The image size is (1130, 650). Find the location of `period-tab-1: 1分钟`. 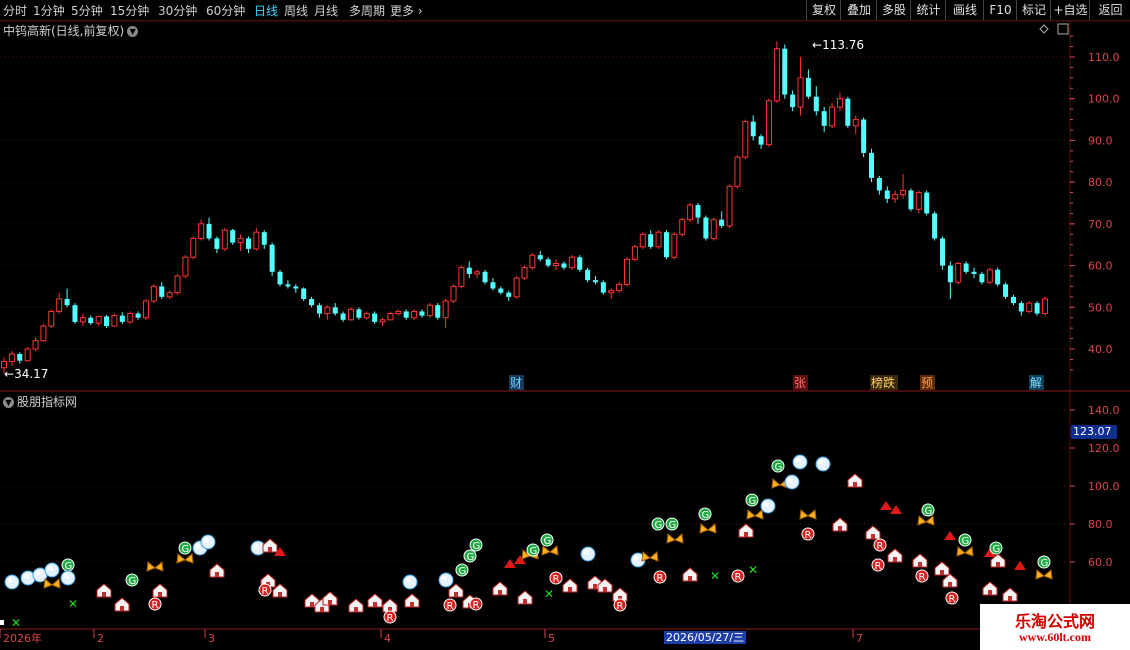

period-tab-1: 1分钟 is located at coordinates (49, 10).